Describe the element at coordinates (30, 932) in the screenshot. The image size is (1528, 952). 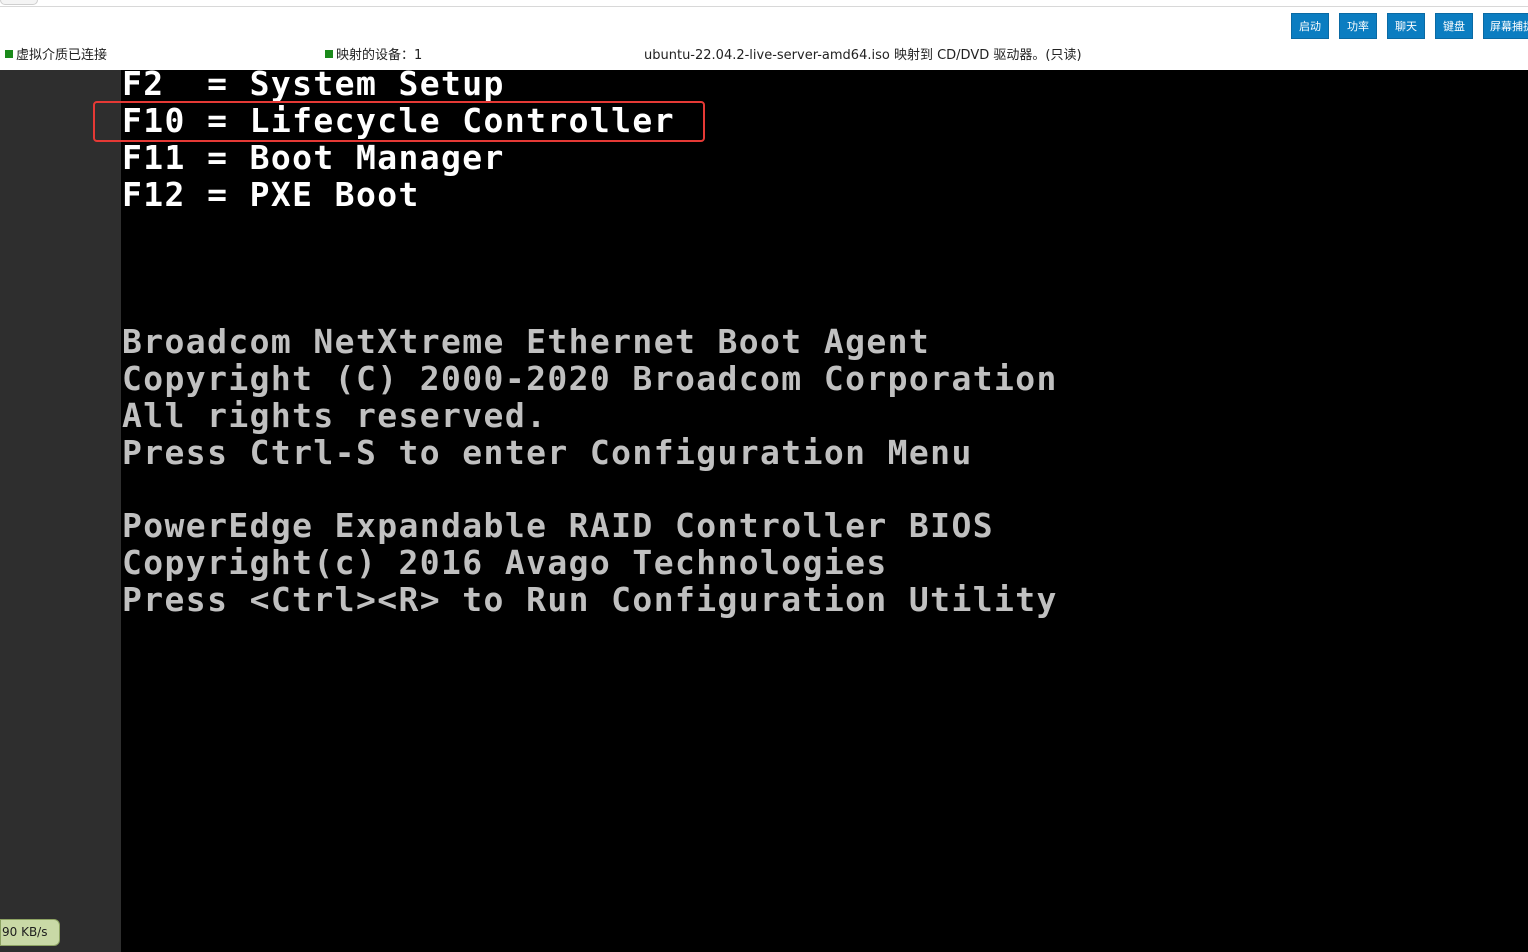
I see `network-speed-badge: 90 KB/s` at that location.